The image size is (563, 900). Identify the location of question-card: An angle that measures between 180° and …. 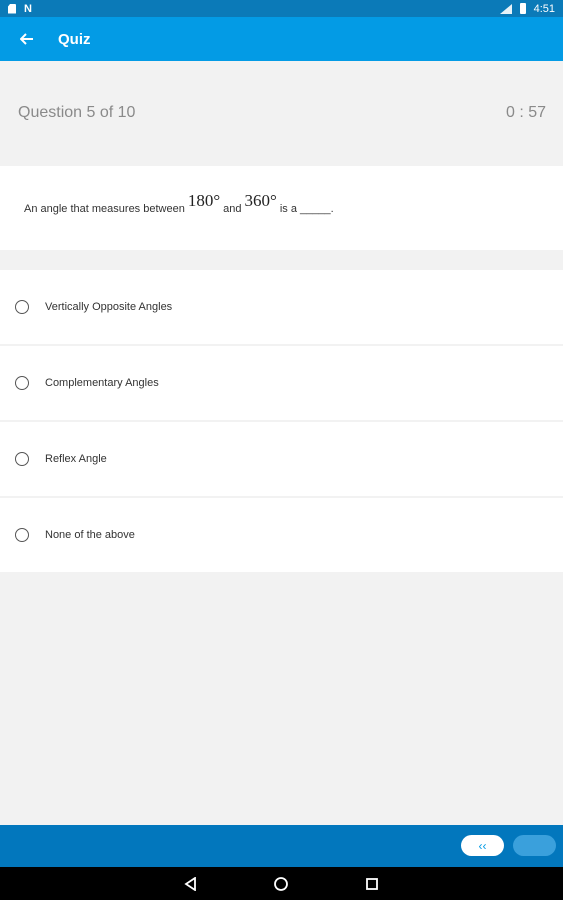
(281, 208).